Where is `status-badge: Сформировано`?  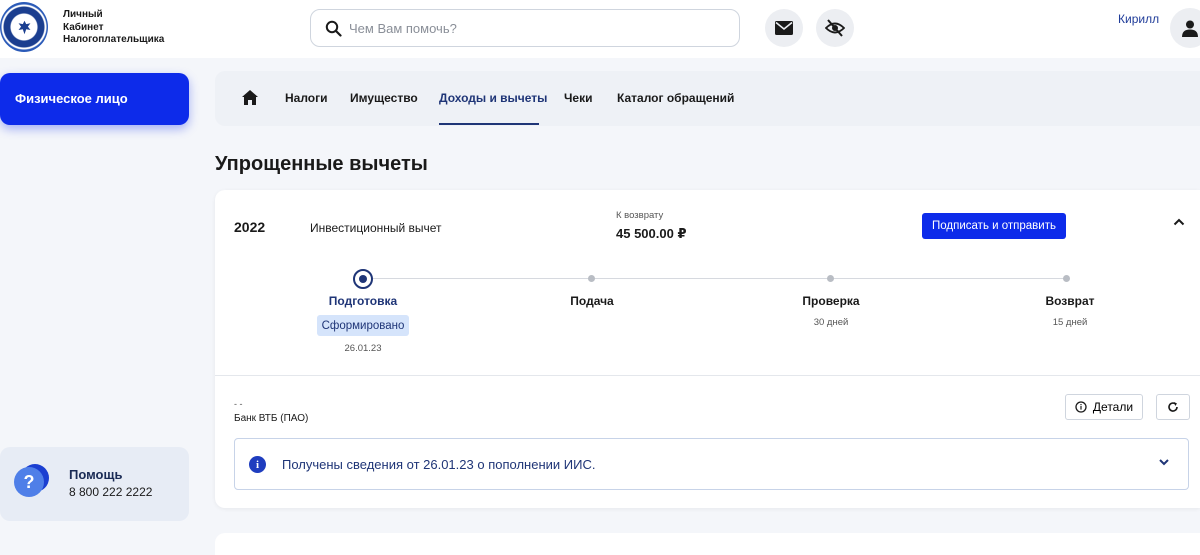 status-badge: Сформировано is located at coordinates (363, 325).